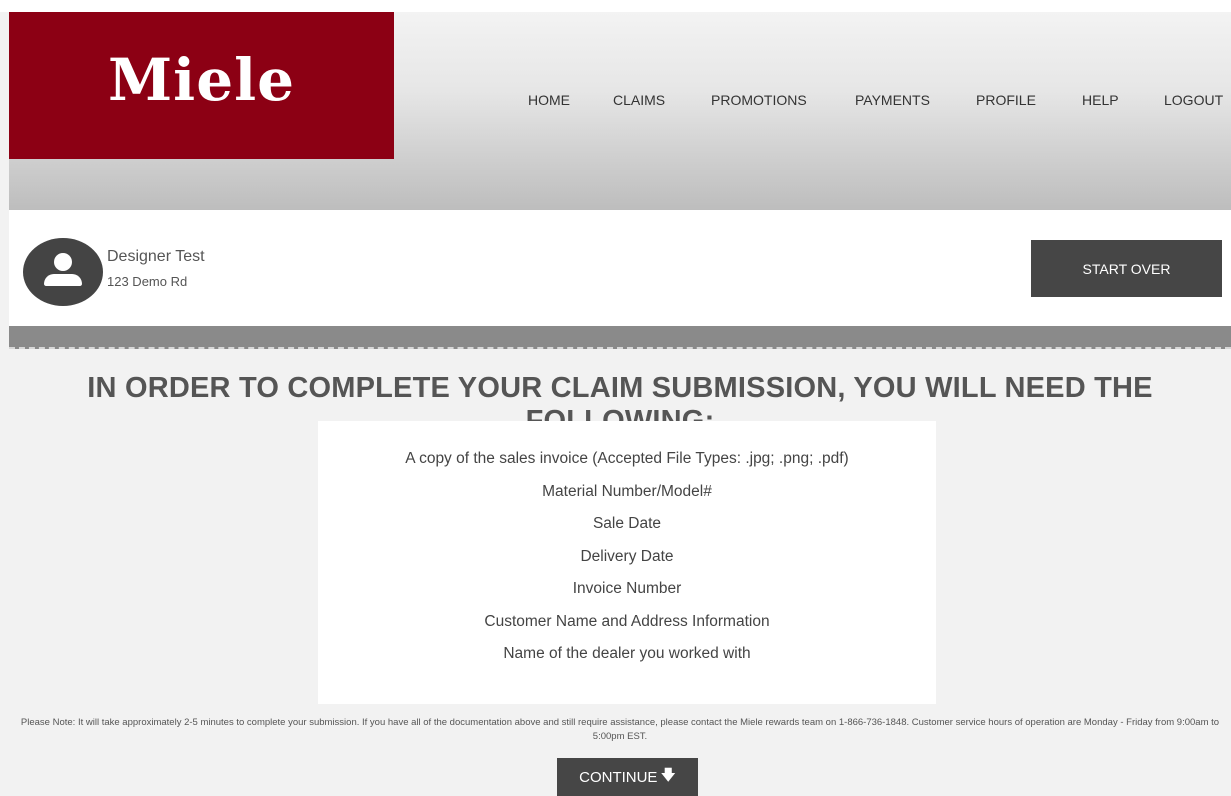 The height and width of the screenshot is (796, 1231). Describe the element at coordinates (156, 256) in the screenshot. I see `user-name: Designer Test` at that location.